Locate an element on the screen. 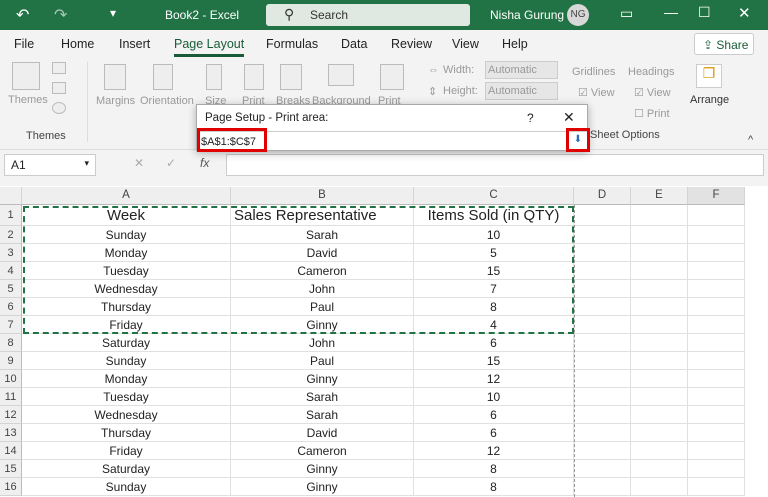  dialog-close-icon: ✕ is located at coordinates (569, 117).